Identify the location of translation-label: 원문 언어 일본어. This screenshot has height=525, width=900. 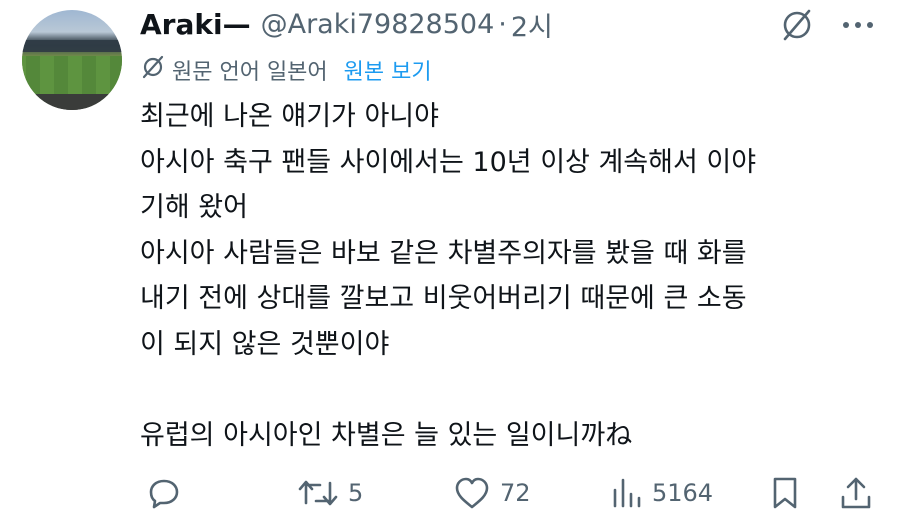
(250, 72).